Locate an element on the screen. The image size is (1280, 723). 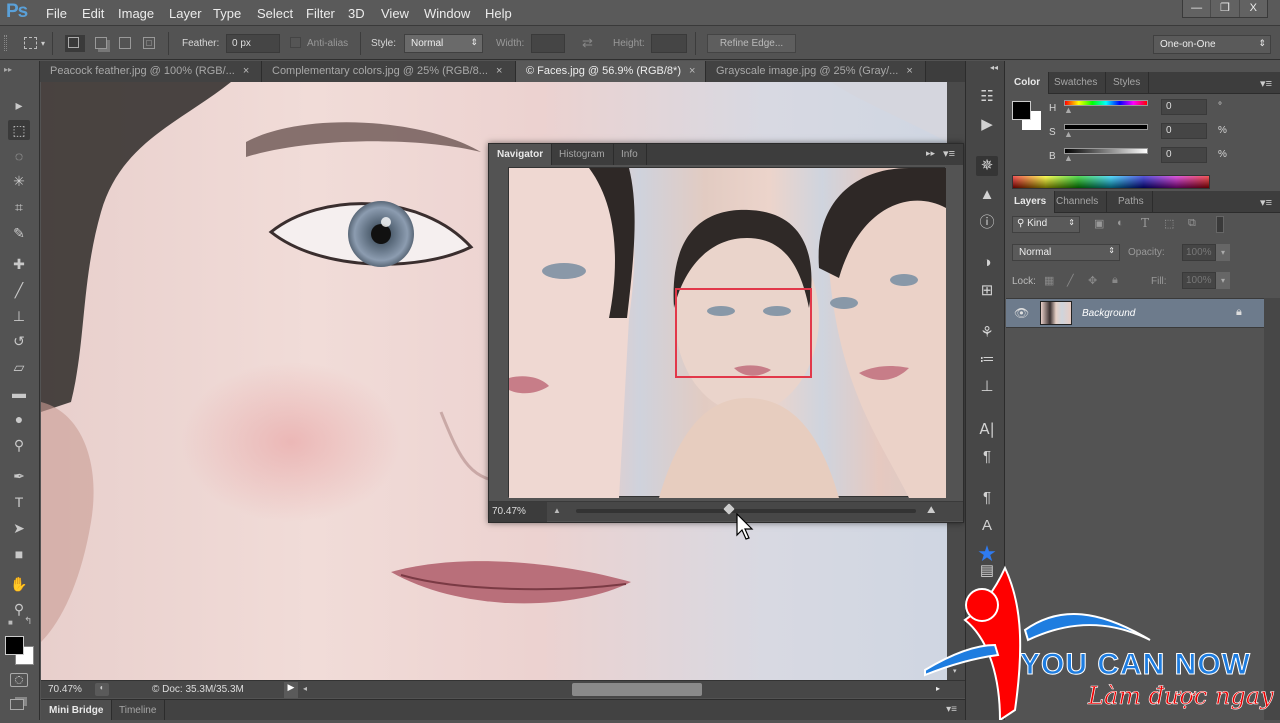
tab-color: Color is located at coordinates (1028, 83).